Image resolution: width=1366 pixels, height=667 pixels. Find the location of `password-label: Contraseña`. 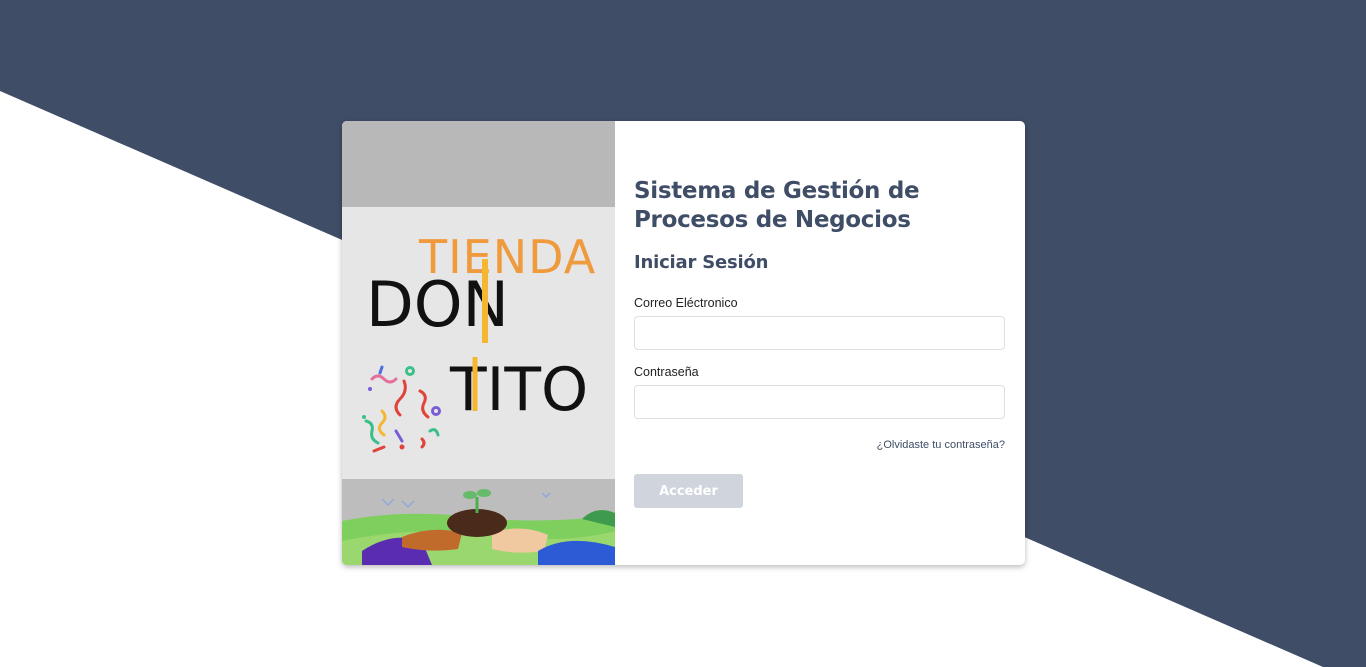

password-label: Contraseña is located at coordinates (666, 372).